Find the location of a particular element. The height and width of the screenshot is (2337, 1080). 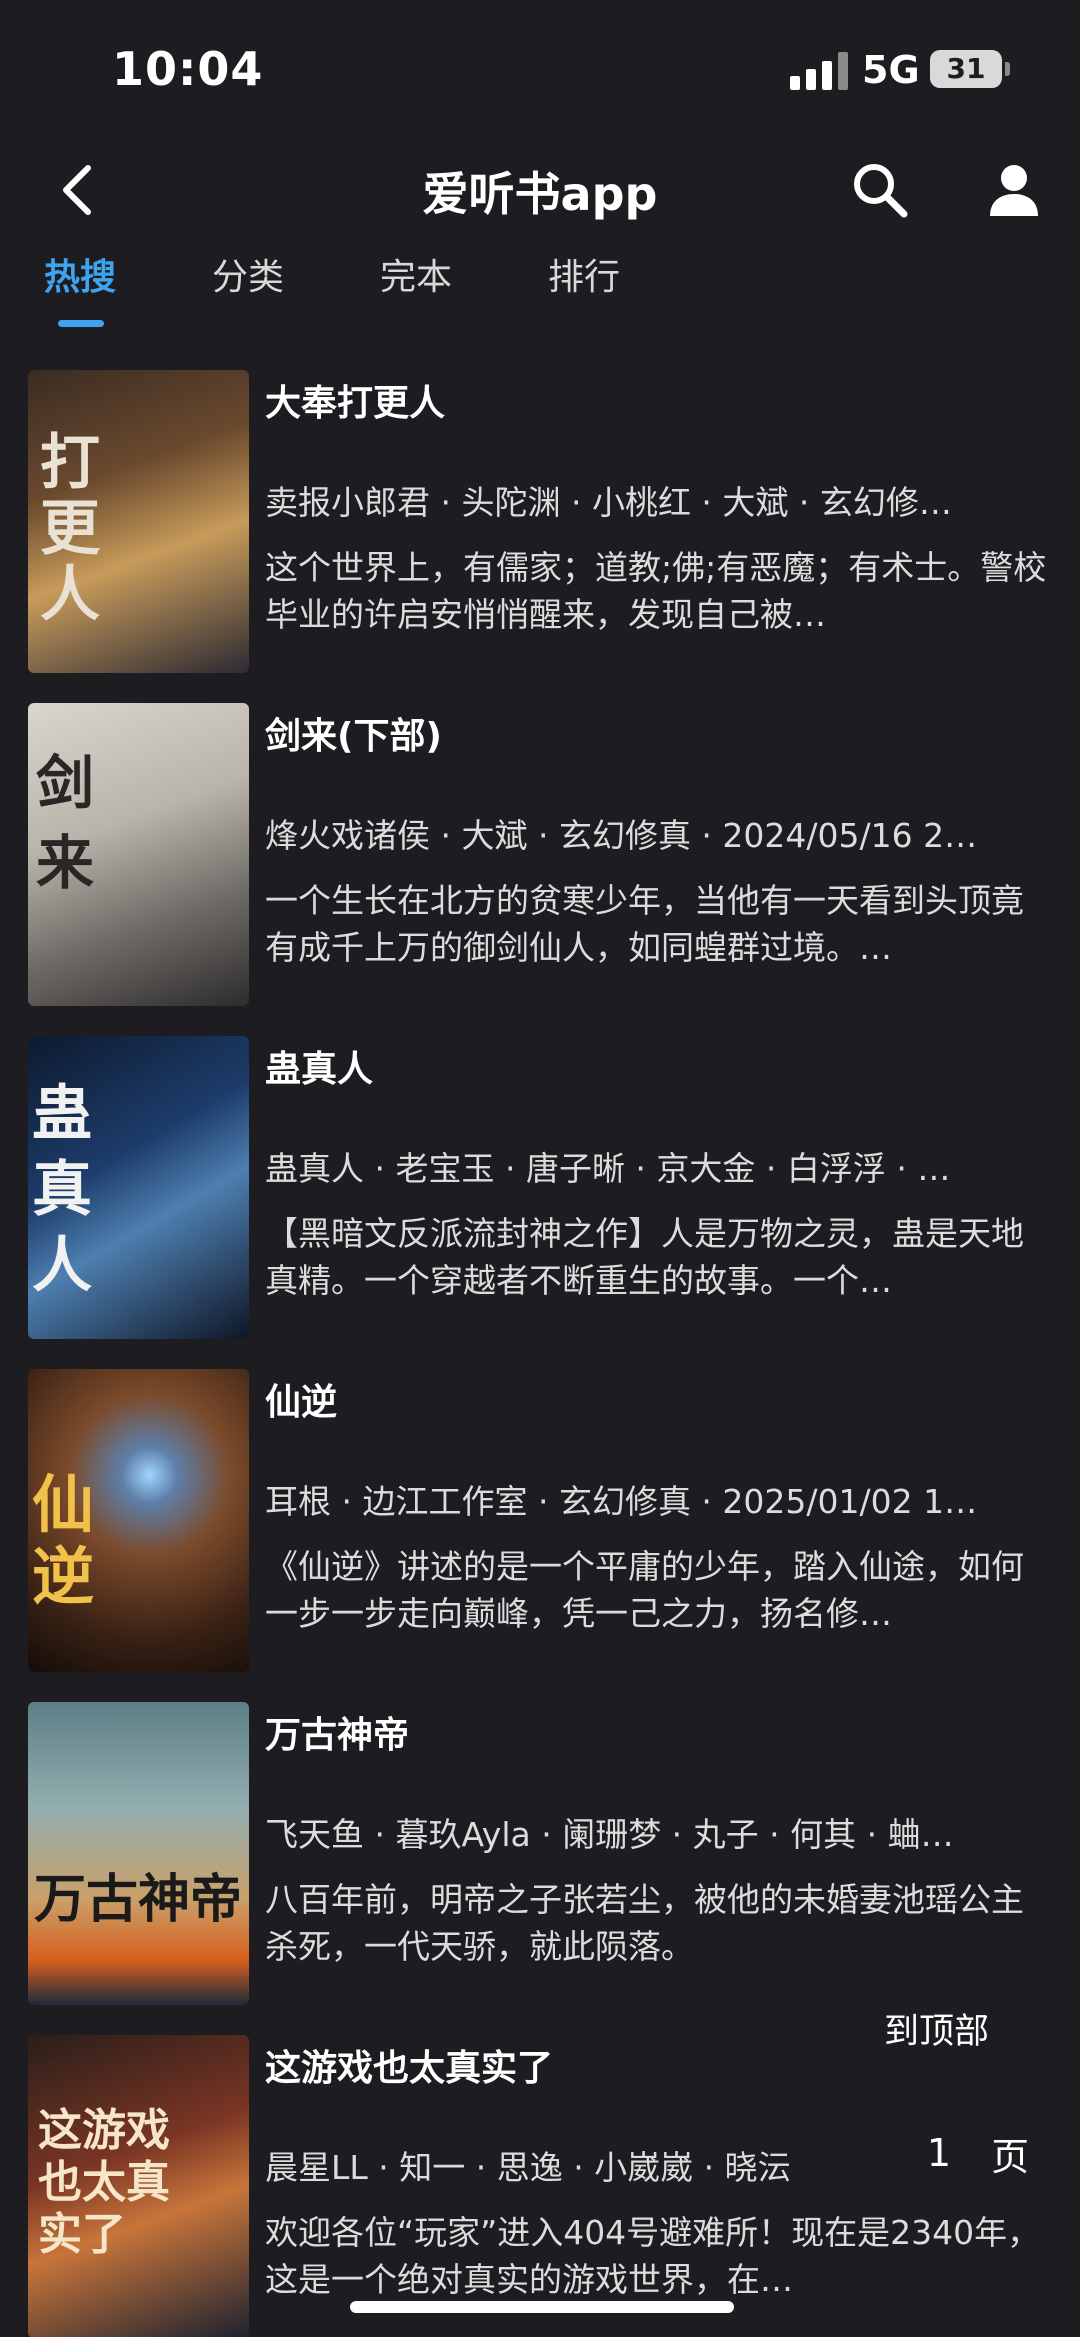

signal-icon is located at coordinates (819, 71).